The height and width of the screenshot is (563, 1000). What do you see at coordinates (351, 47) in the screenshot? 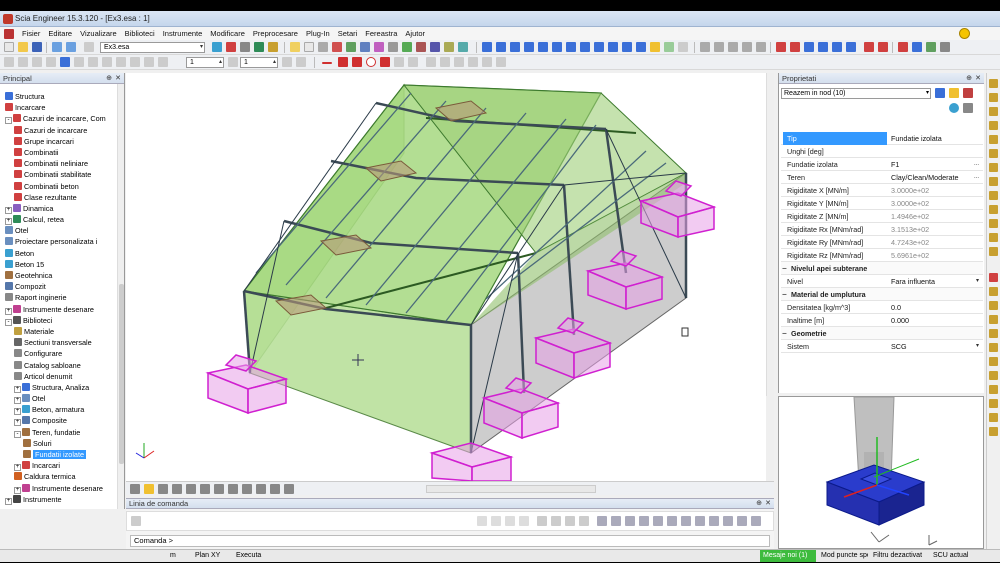
I see `copy-icon` at bounding box center [351, 47].